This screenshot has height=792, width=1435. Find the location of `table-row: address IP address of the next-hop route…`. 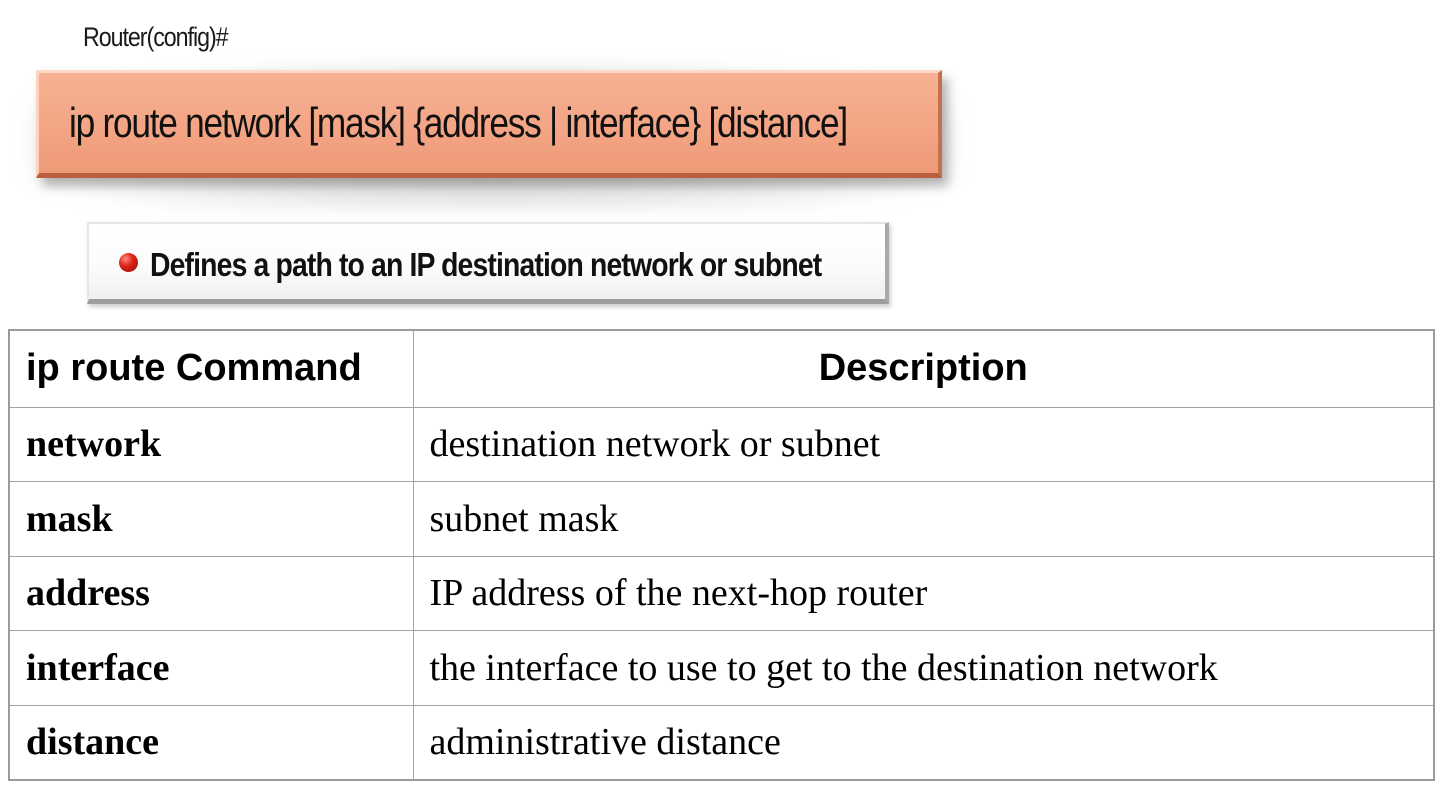

table-row: address IP address of the next-hop route… is located at coordinates (721, 593).